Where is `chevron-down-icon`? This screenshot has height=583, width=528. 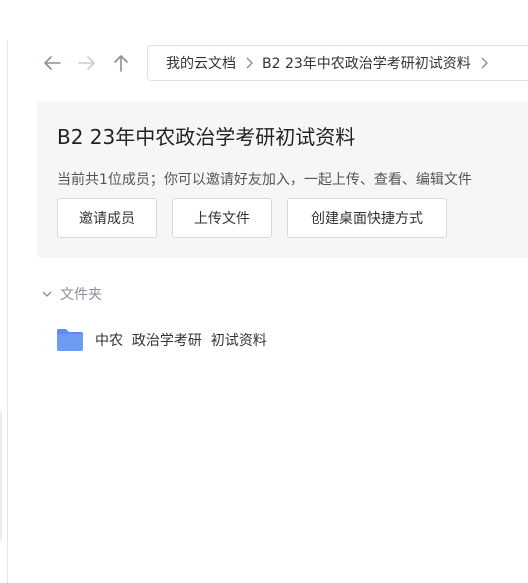 chevron-down-icon is located at coordinates (47, 294).